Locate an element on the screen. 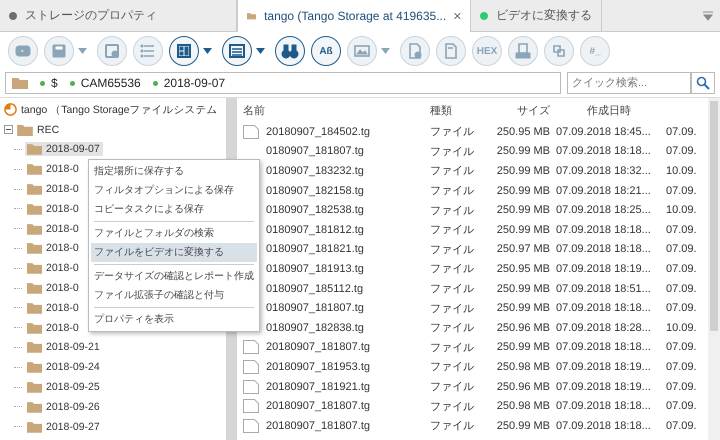 This screenshot has height=440, width=720. table-cell: 20180907_184502.tg is located at coordinates (318, 132).